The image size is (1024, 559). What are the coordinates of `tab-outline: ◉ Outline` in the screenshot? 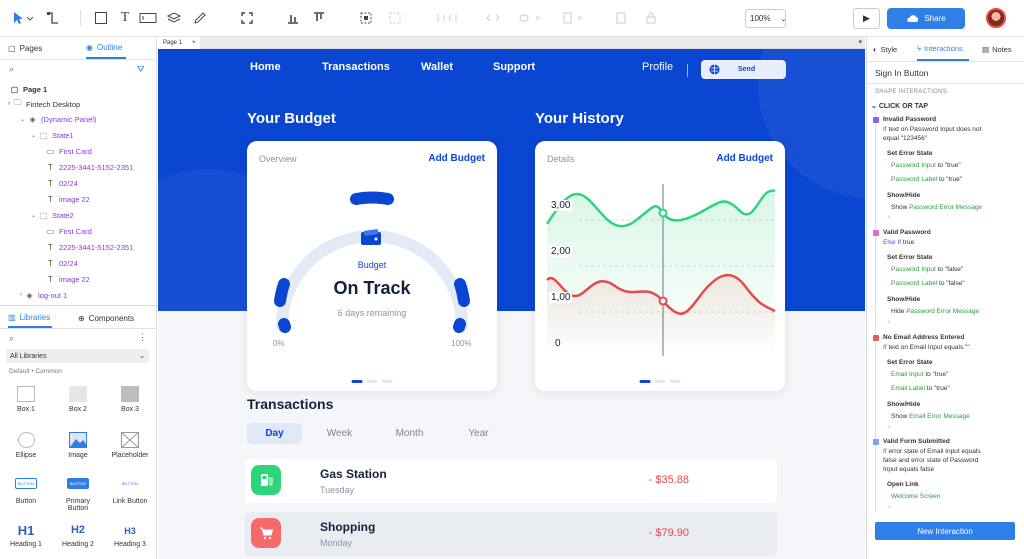 It's located at (106, 48).